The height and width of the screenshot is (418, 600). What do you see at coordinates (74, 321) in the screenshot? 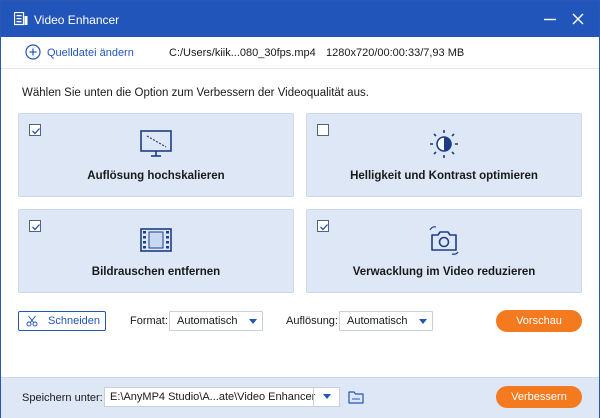
I see `cut-label: Schneiden` at bounding box center [74, 321].